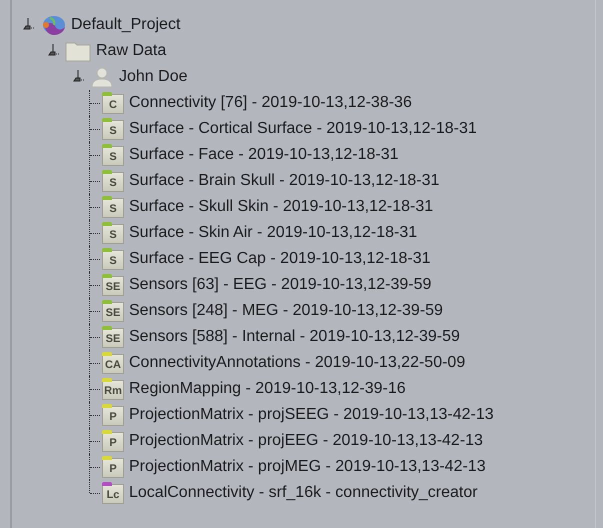  I want to click on tree-item: Surface - Skin Air - 2019-10-13,12-18-31, so click(273, 233).